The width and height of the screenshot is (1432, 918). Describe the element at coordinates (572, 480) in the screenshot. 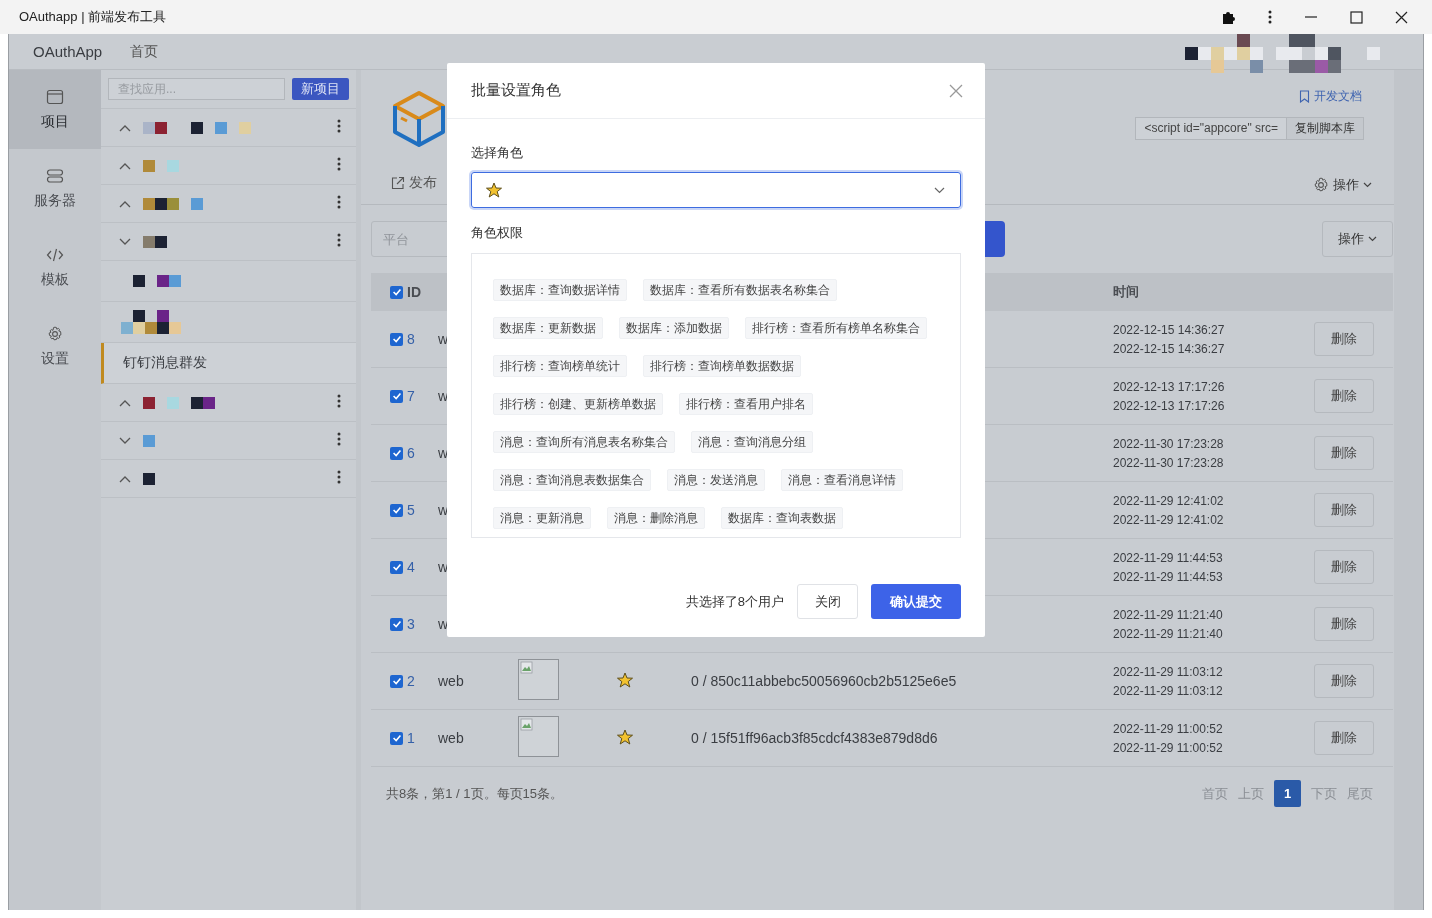

I see `permission-tag: 消息：查询消息表数据集合` at that location.